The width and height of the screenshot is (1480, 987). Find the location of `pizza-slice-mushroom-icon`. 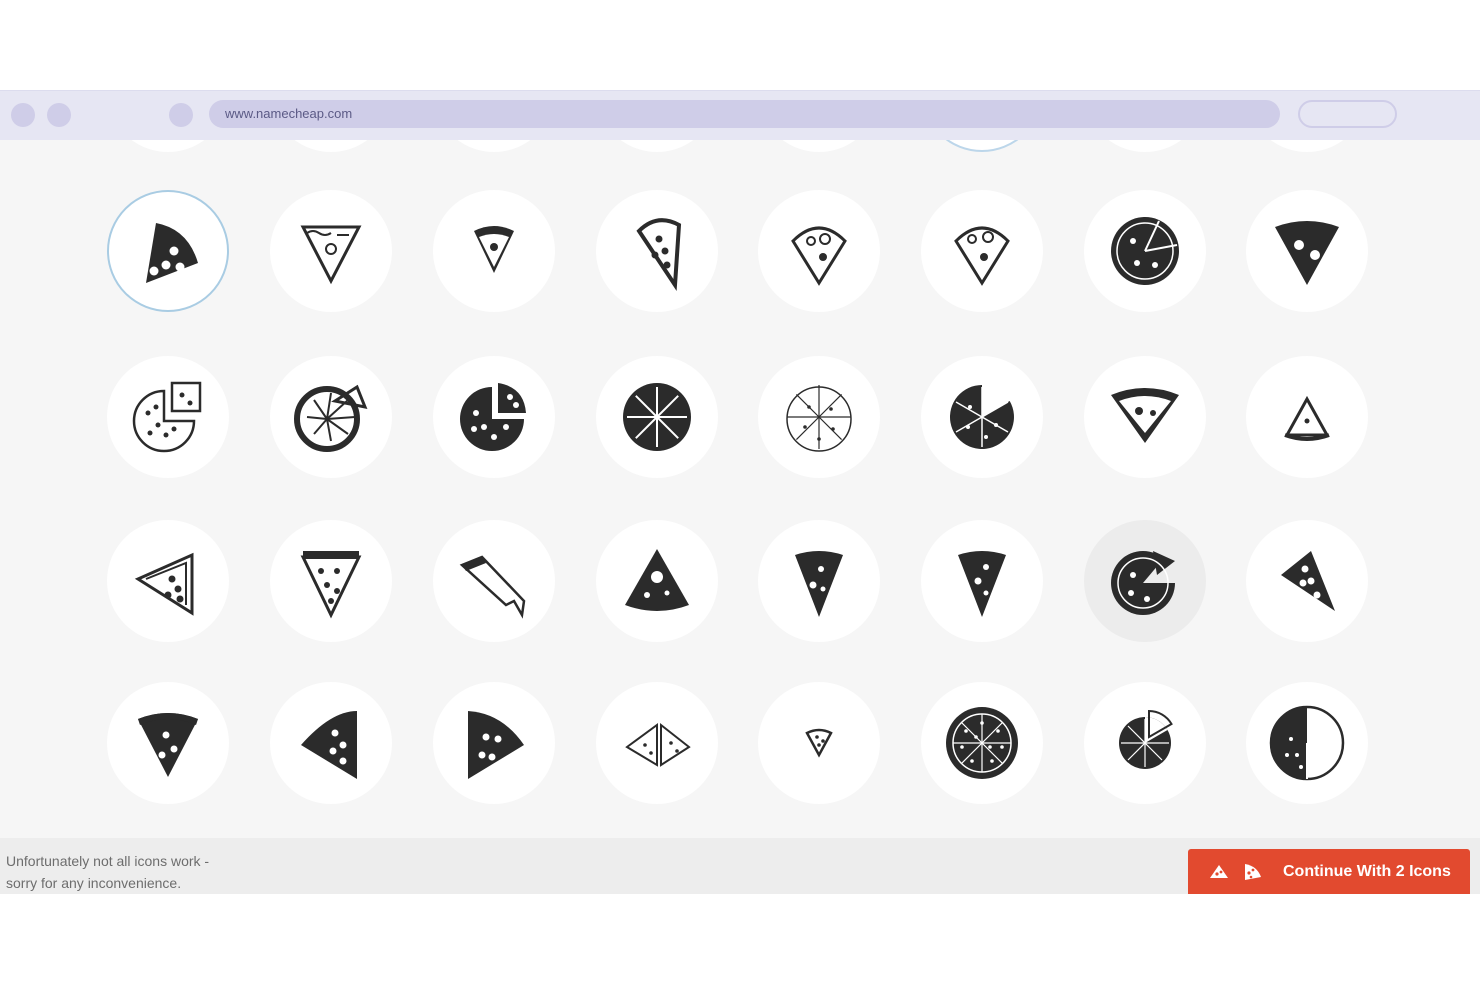

pizza-slice-mushroom-icon is located at coordinates (657, 580).